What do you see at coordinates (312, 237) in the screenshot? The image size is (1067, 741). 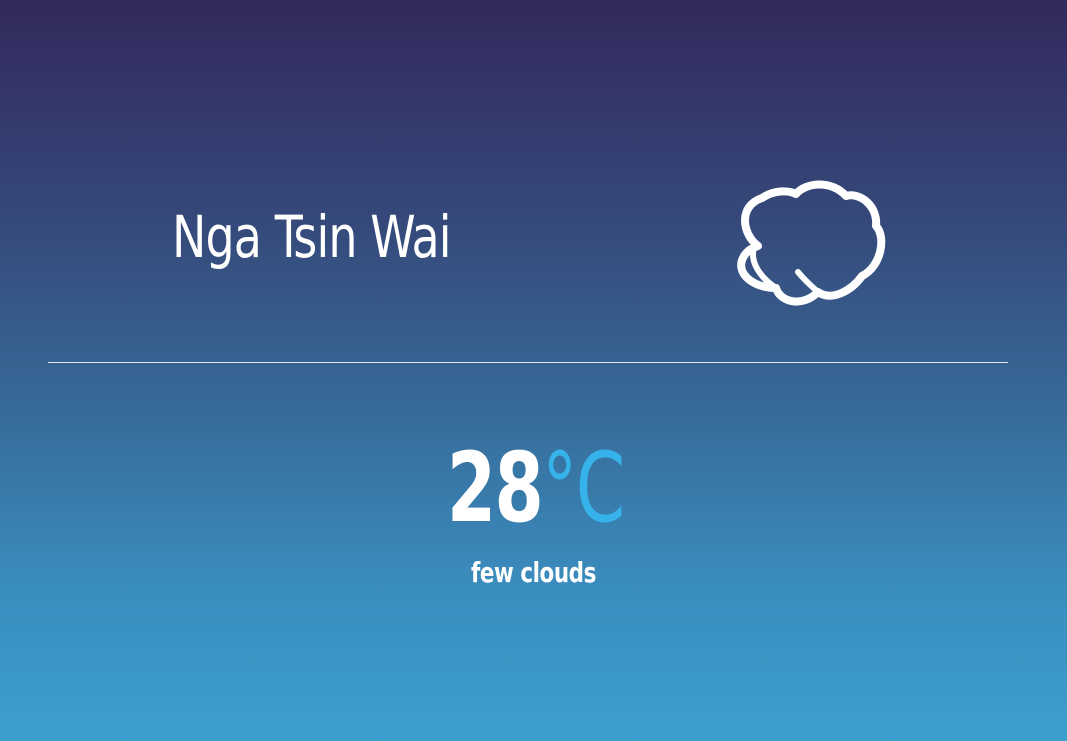 I see `city-name: Nga Tsin Wai` at bounding box center [312, 237].